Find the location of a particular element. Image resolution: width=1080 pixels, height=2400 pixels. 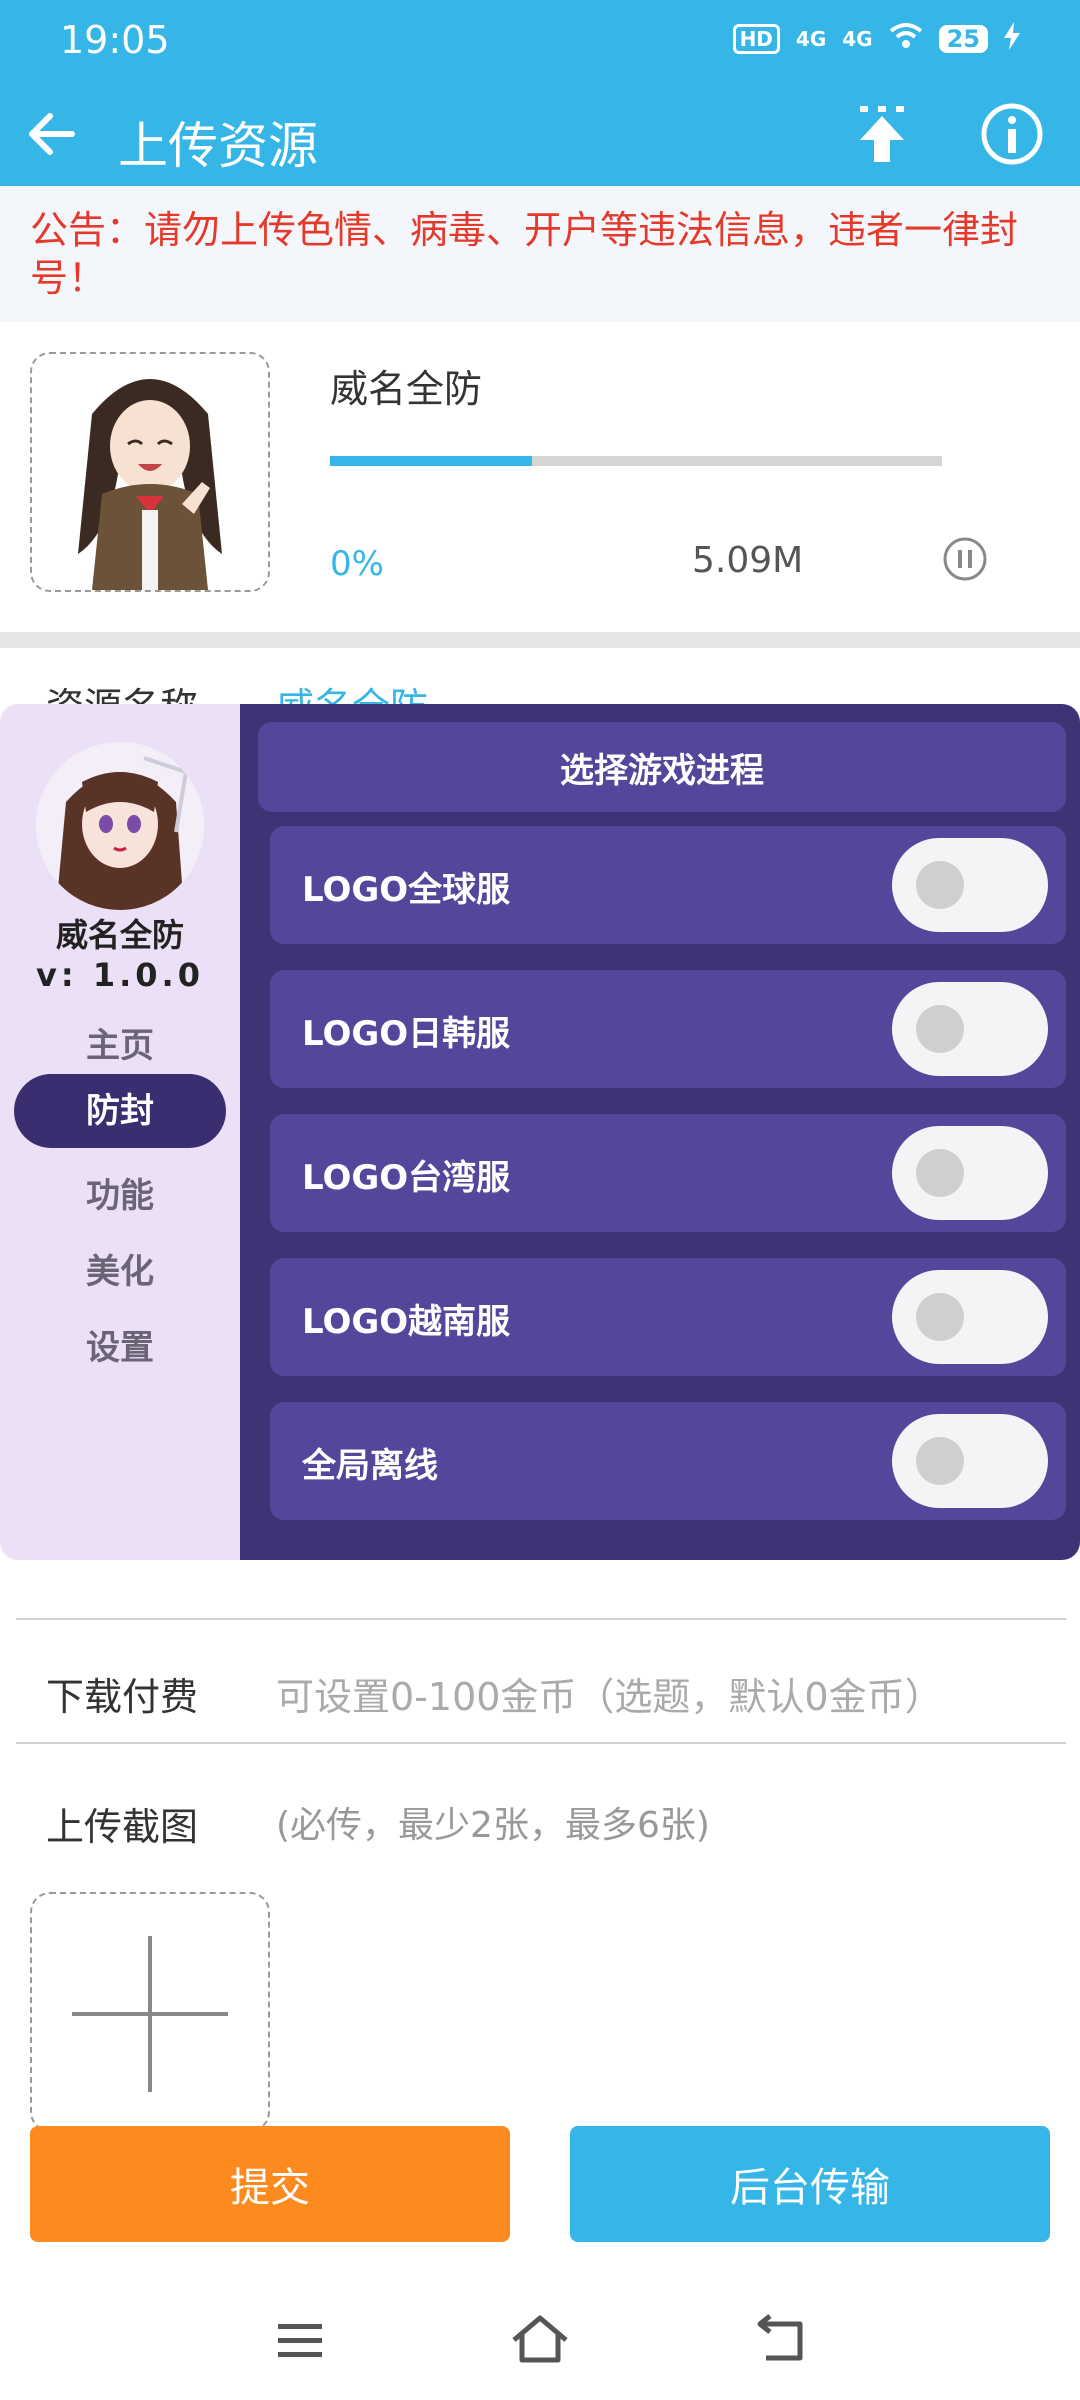

add-screenshot-button is located at coordinates (150, 2012).